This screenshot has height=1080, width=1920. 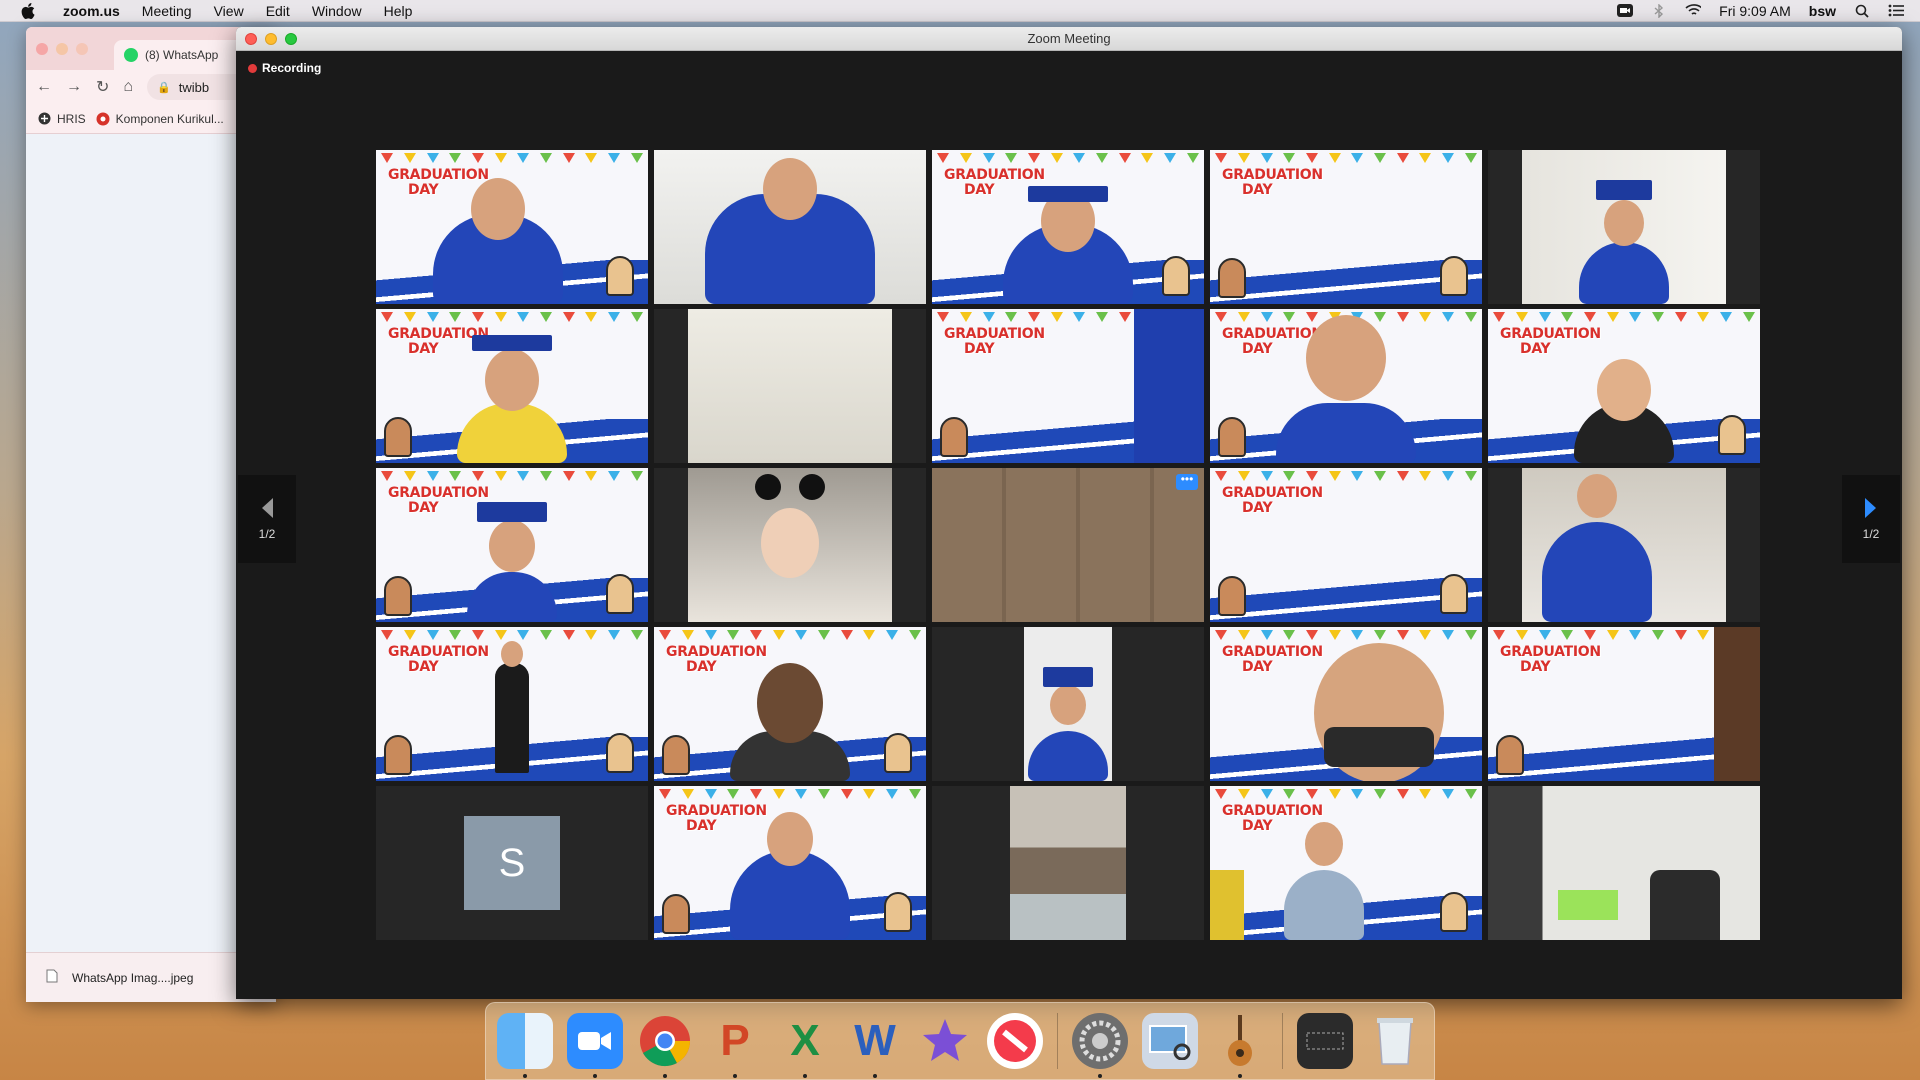 What do you see at coordinates (1187, 481) in the screenshot?
I see `participant-options-button: •••` at bounding box center [1187, 481].